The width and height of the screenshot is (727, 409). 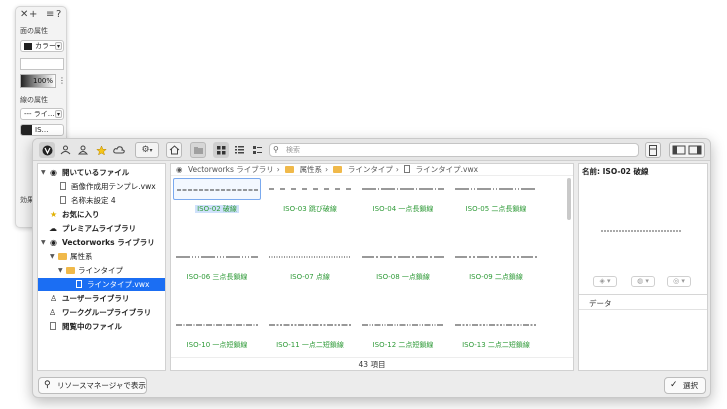 What do you see at coordinates (119, 150) in the screenshot?
I see `cloud-icon` at bounding box center [119, 150].